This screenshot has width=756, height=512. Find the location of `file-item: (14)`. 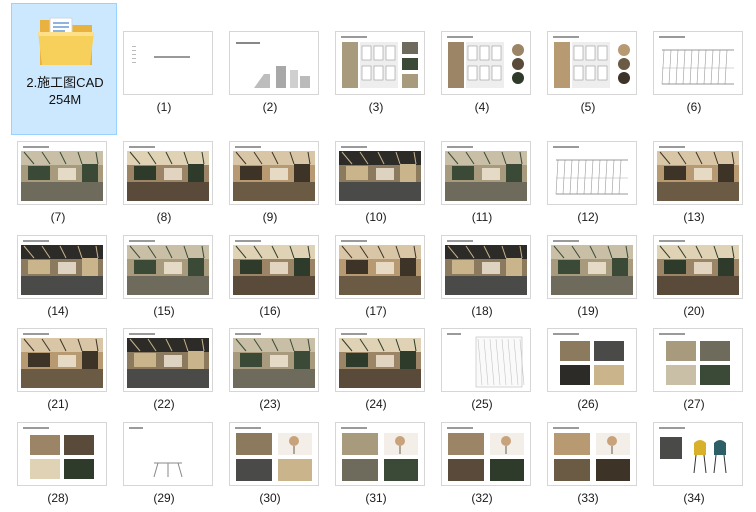

file-item: (14) is located at coordinates (58, 261).